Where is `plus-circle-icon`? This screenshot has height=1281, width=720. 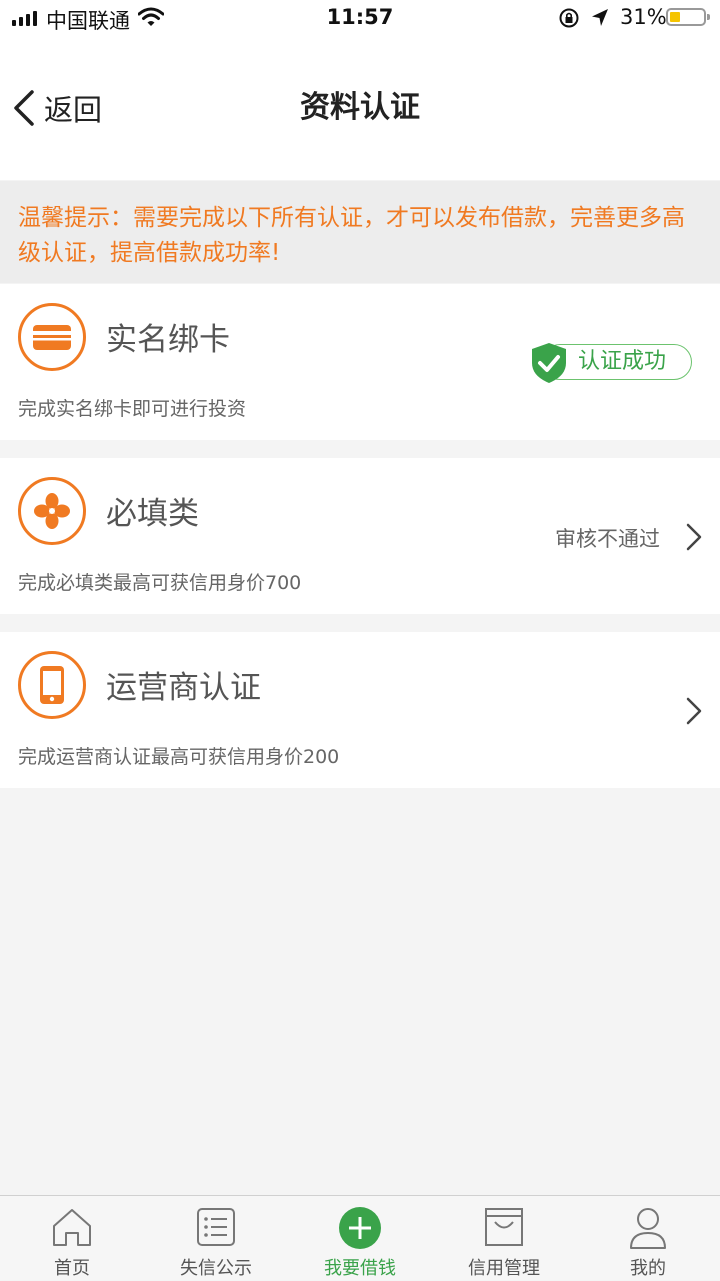
plus-circle-icon is located at coordinates (360, 1228).